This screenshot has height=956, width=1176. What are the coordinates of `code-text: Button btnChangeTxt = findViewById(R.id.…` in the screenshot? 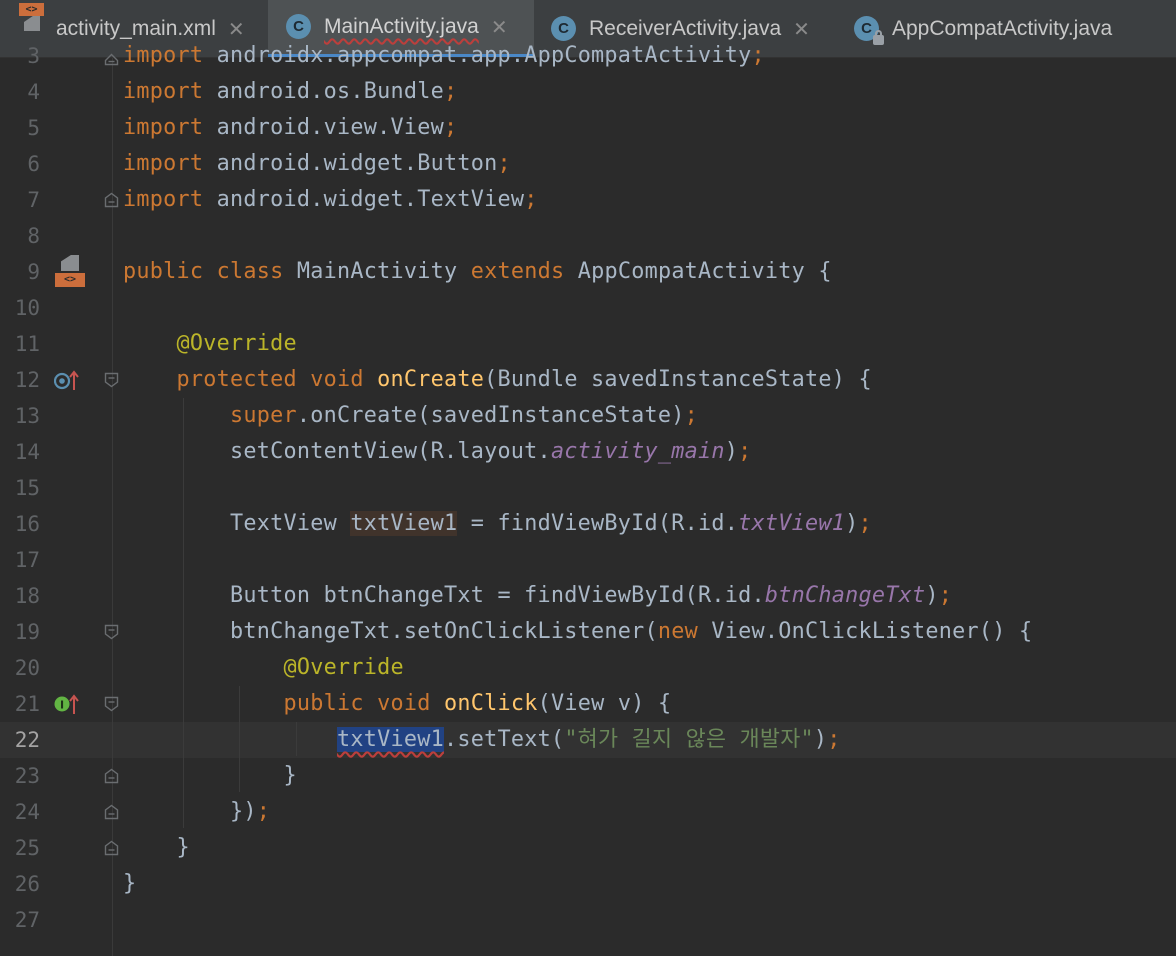 It's located at (537, 596).